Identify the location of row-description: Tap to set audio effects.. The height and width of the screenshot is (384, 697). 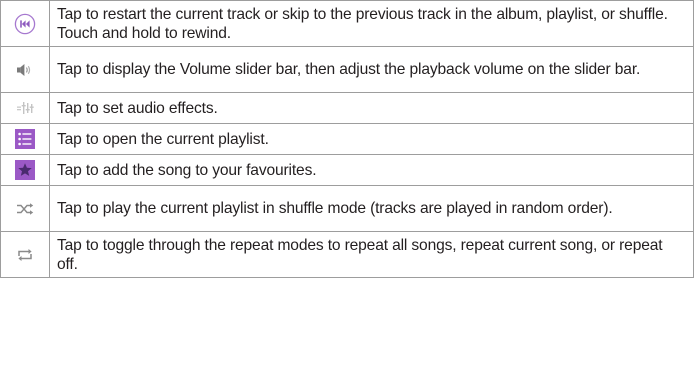
(371, 108).